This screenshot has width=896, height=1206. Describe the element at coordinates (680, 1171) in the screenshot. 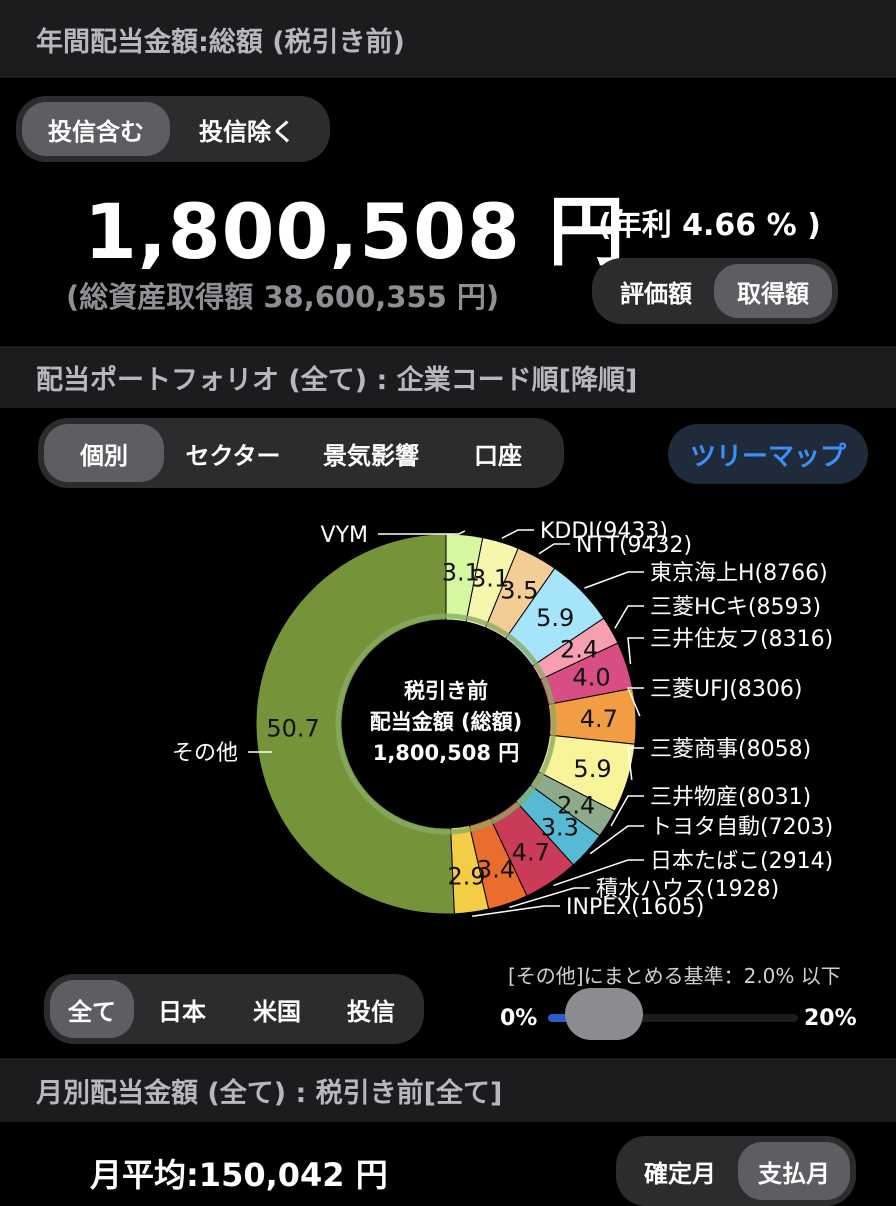

I see `record-month-button: 確定月` at that location.